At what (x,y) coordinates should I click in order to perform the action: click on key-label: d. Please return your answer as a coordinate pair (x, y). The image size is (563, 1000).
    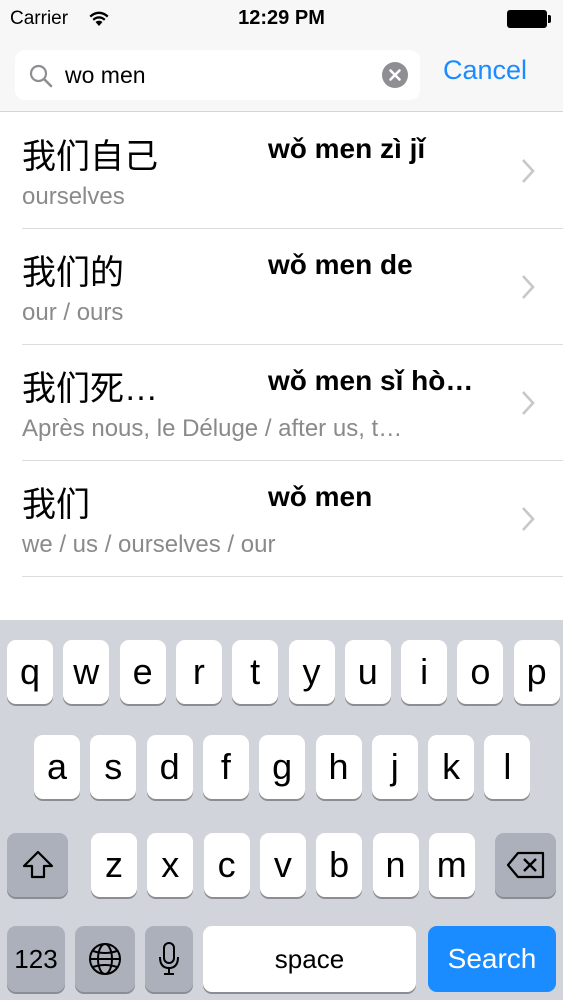
    Looking at the image, I should click on (169, 766).